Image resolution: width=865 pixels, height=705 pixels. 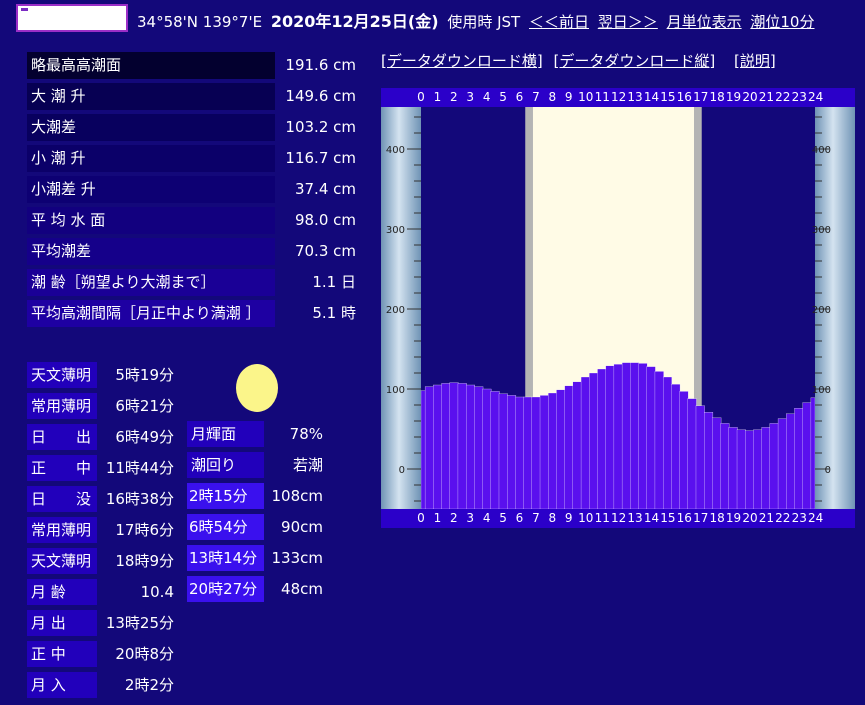 I want to click on hour-tick-label: 24, so click(x=816, y=97).